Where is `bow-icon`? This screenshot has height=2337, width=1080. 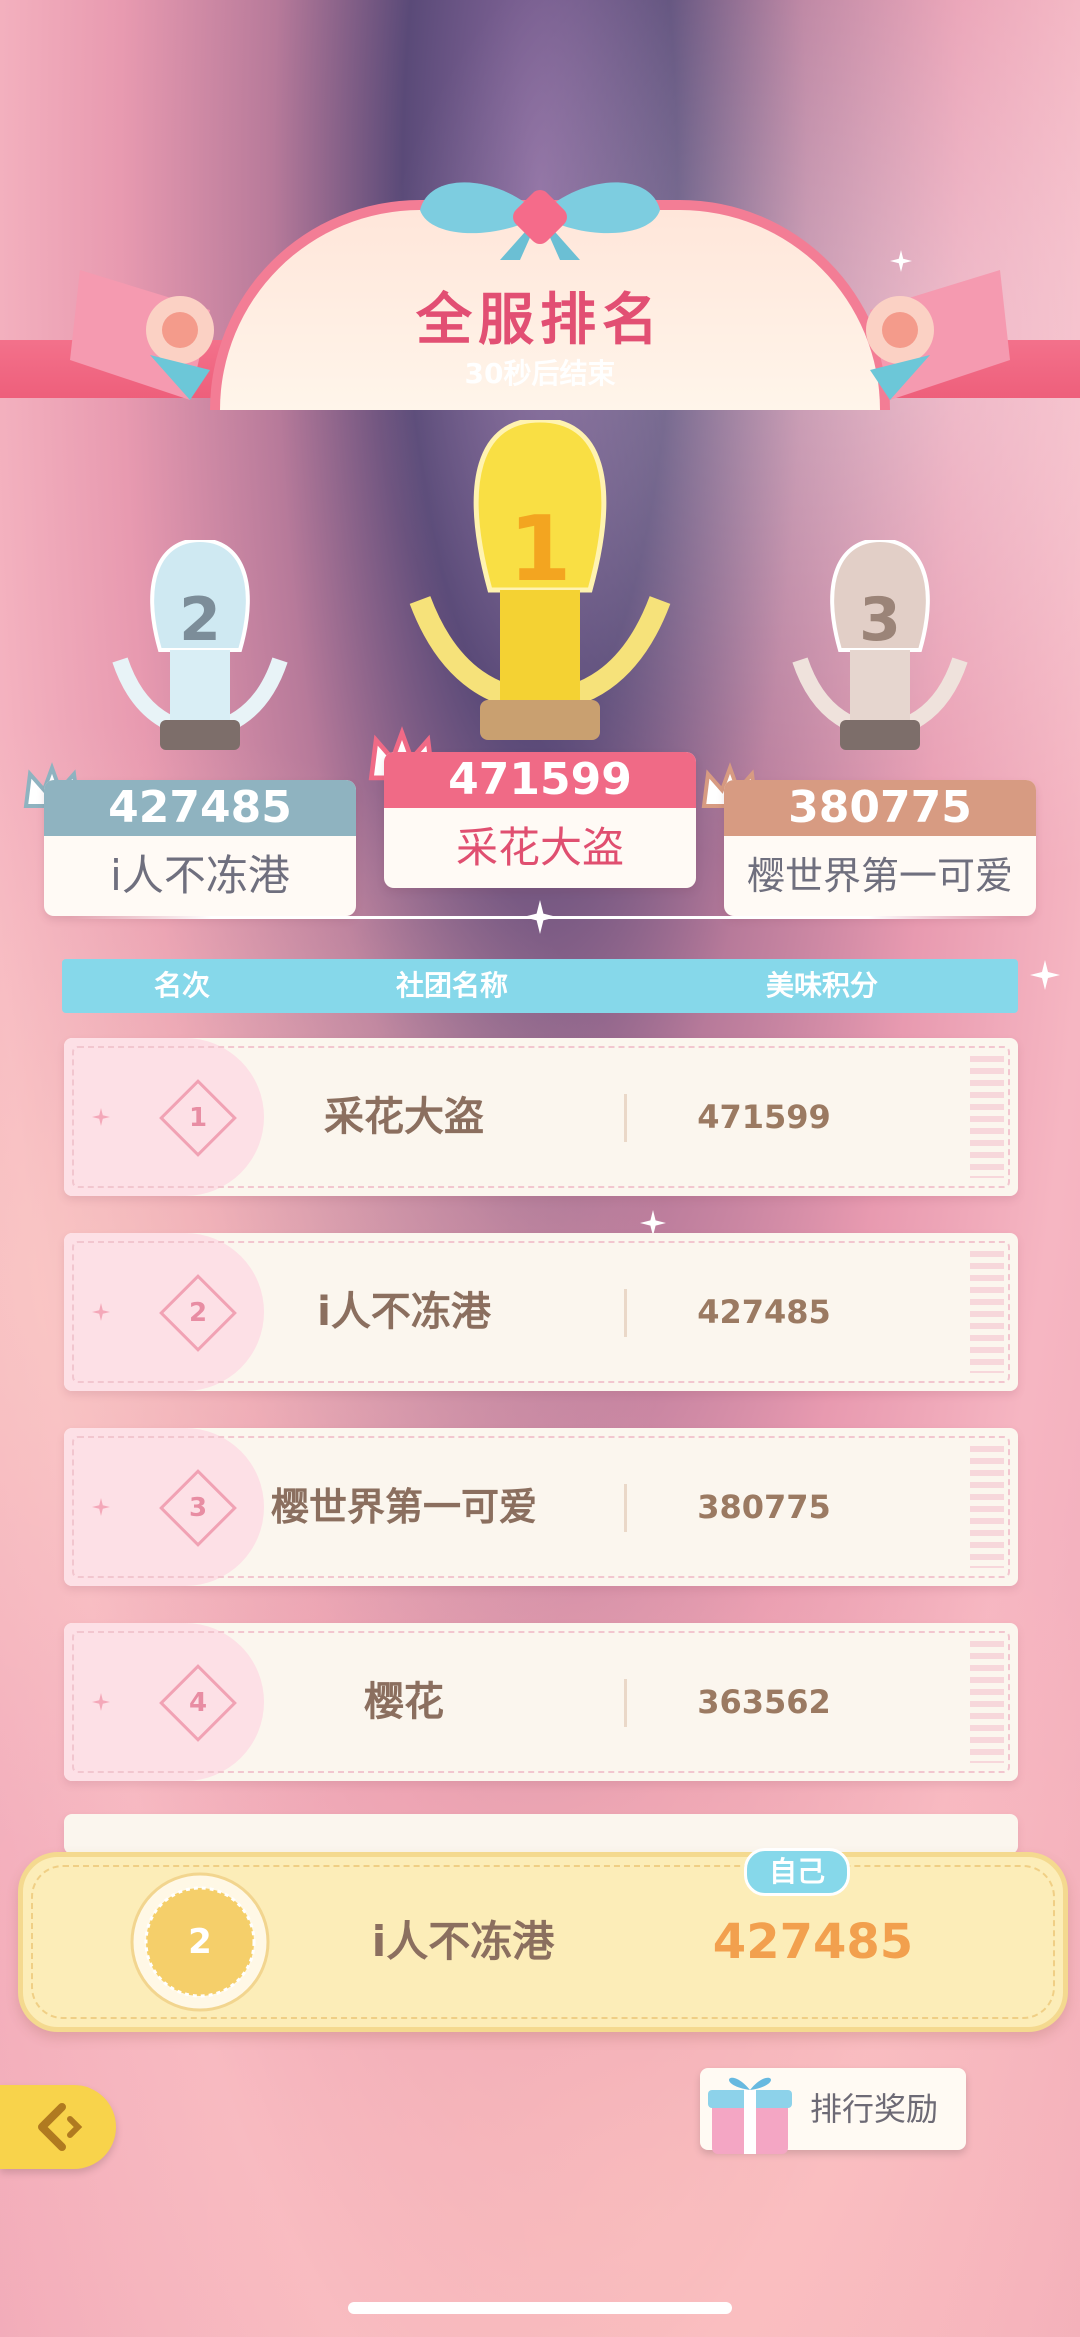
bow-icon is located at coordinates (540, 221).